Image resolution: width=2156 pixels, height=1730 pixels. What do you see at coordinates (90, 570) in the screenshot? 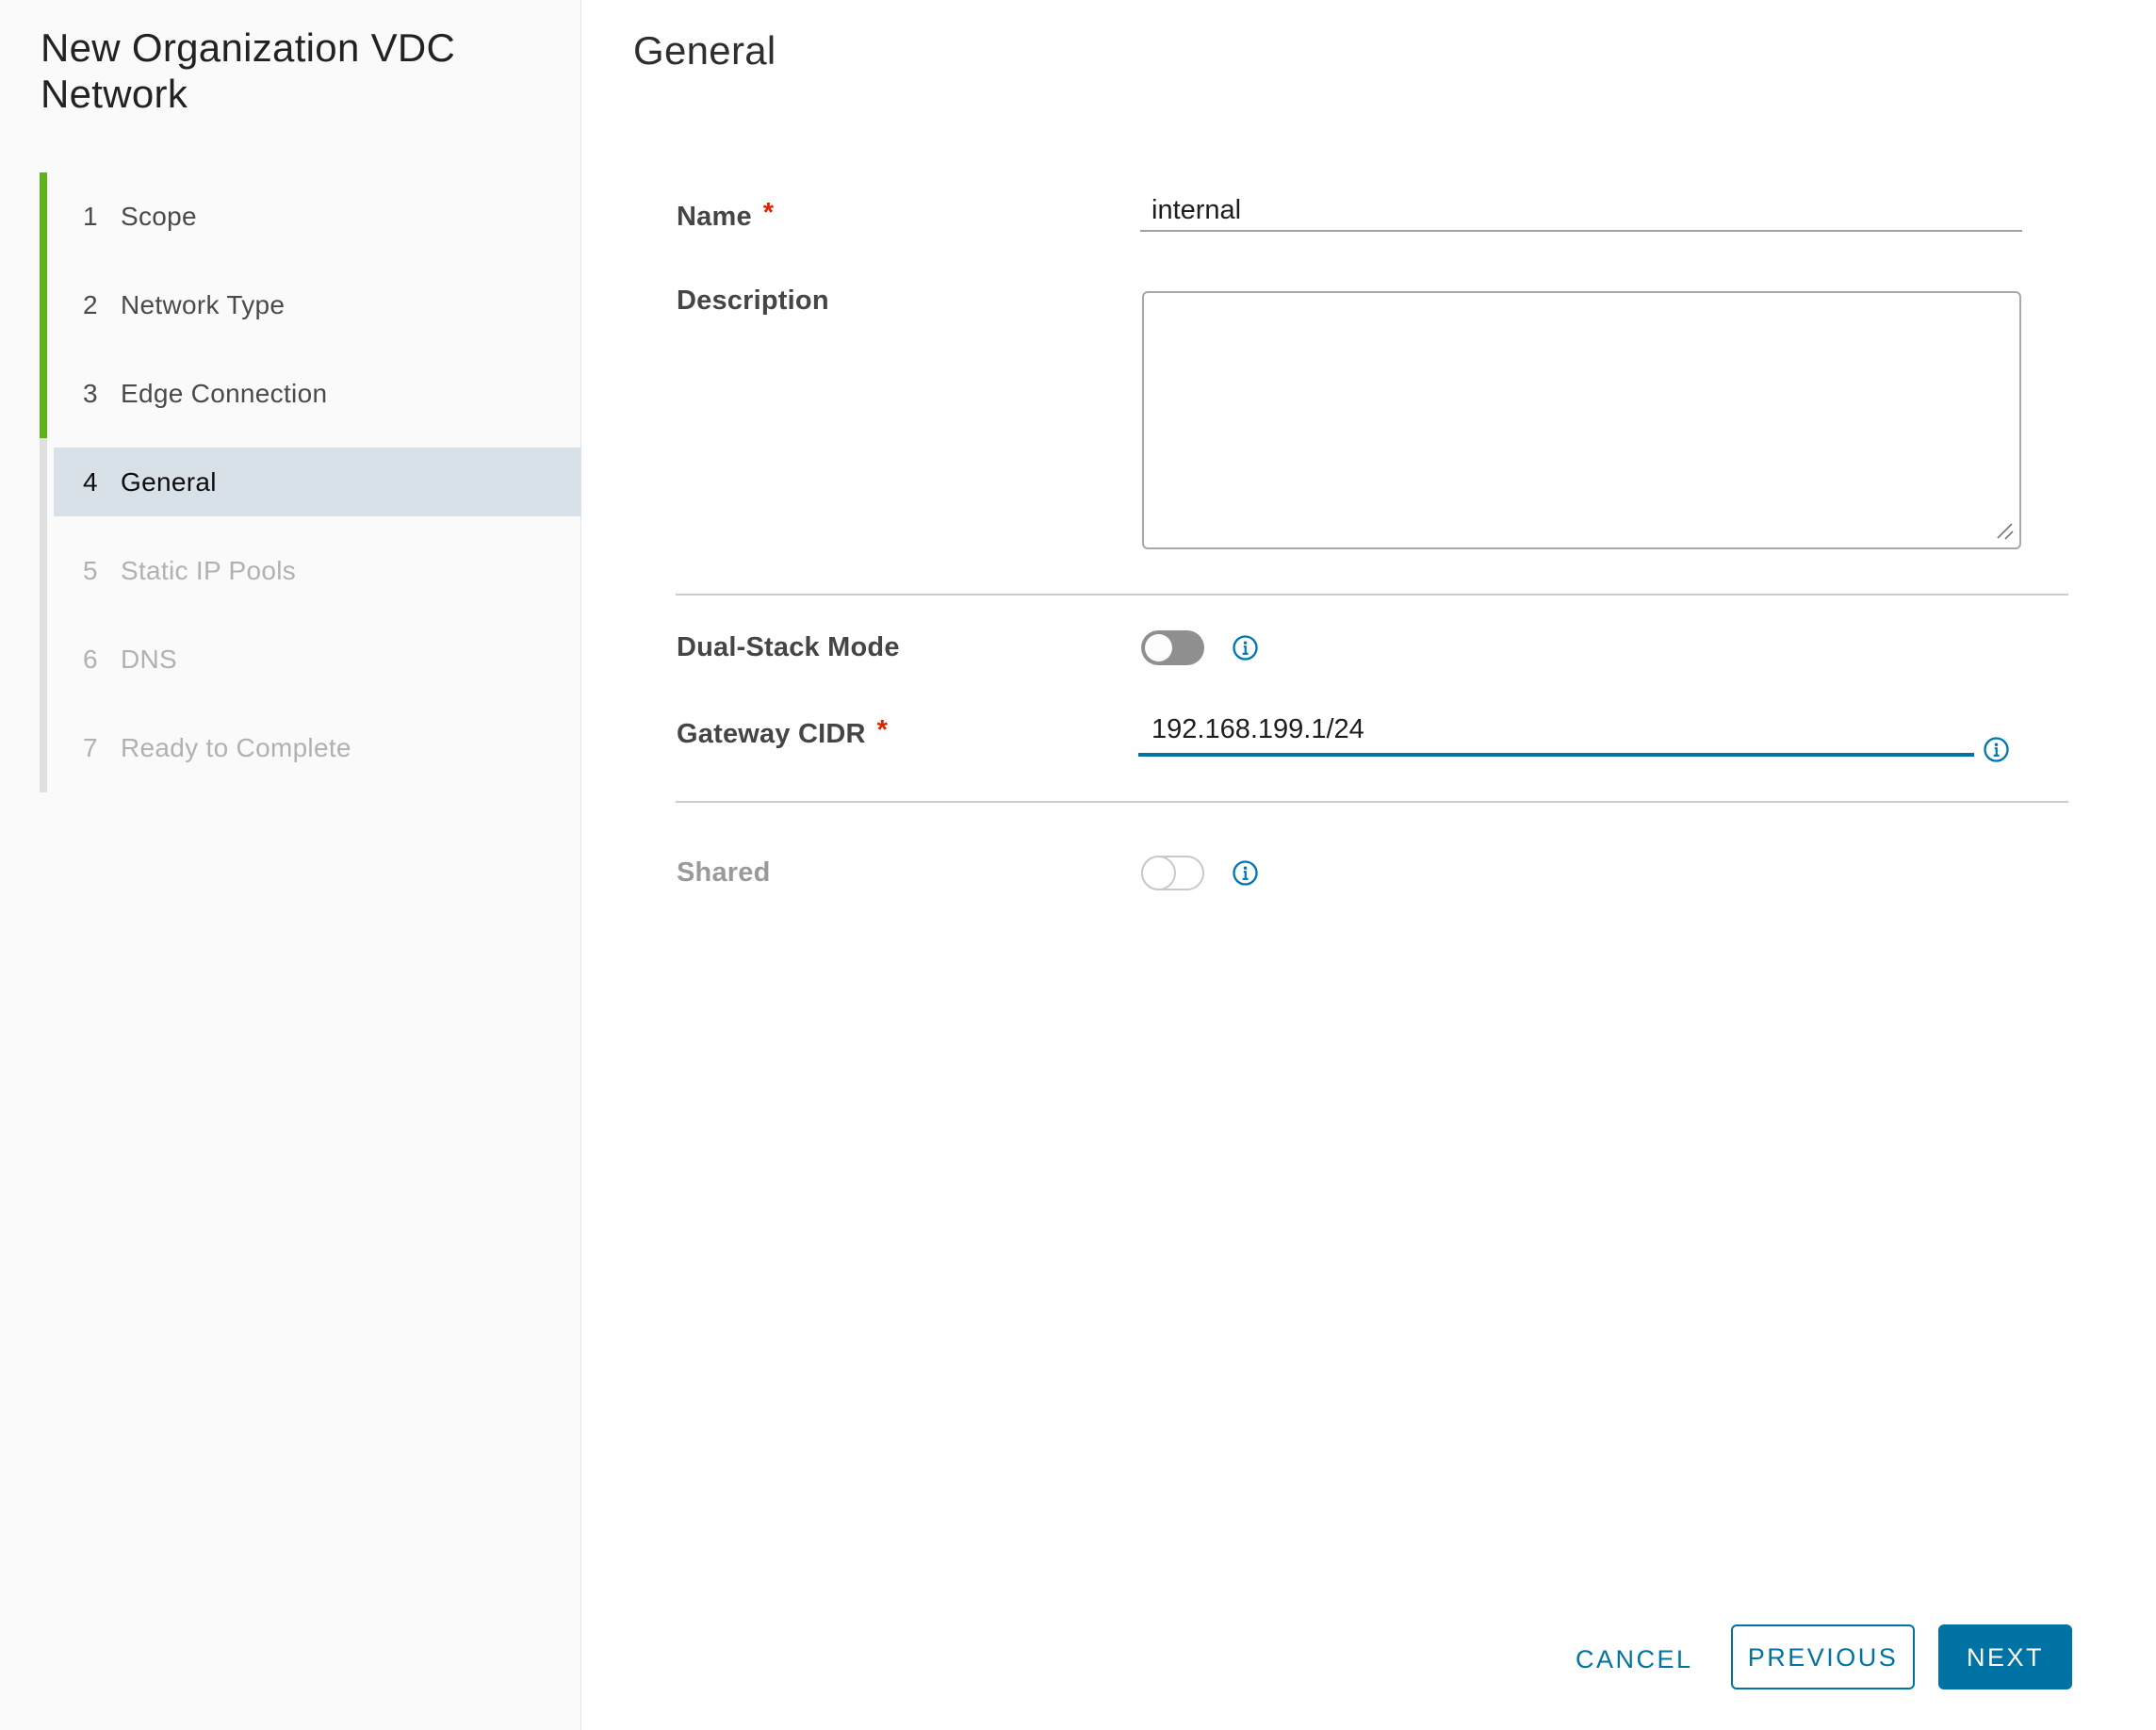
I see `step-number: 5` at bounding box center [90, 570].